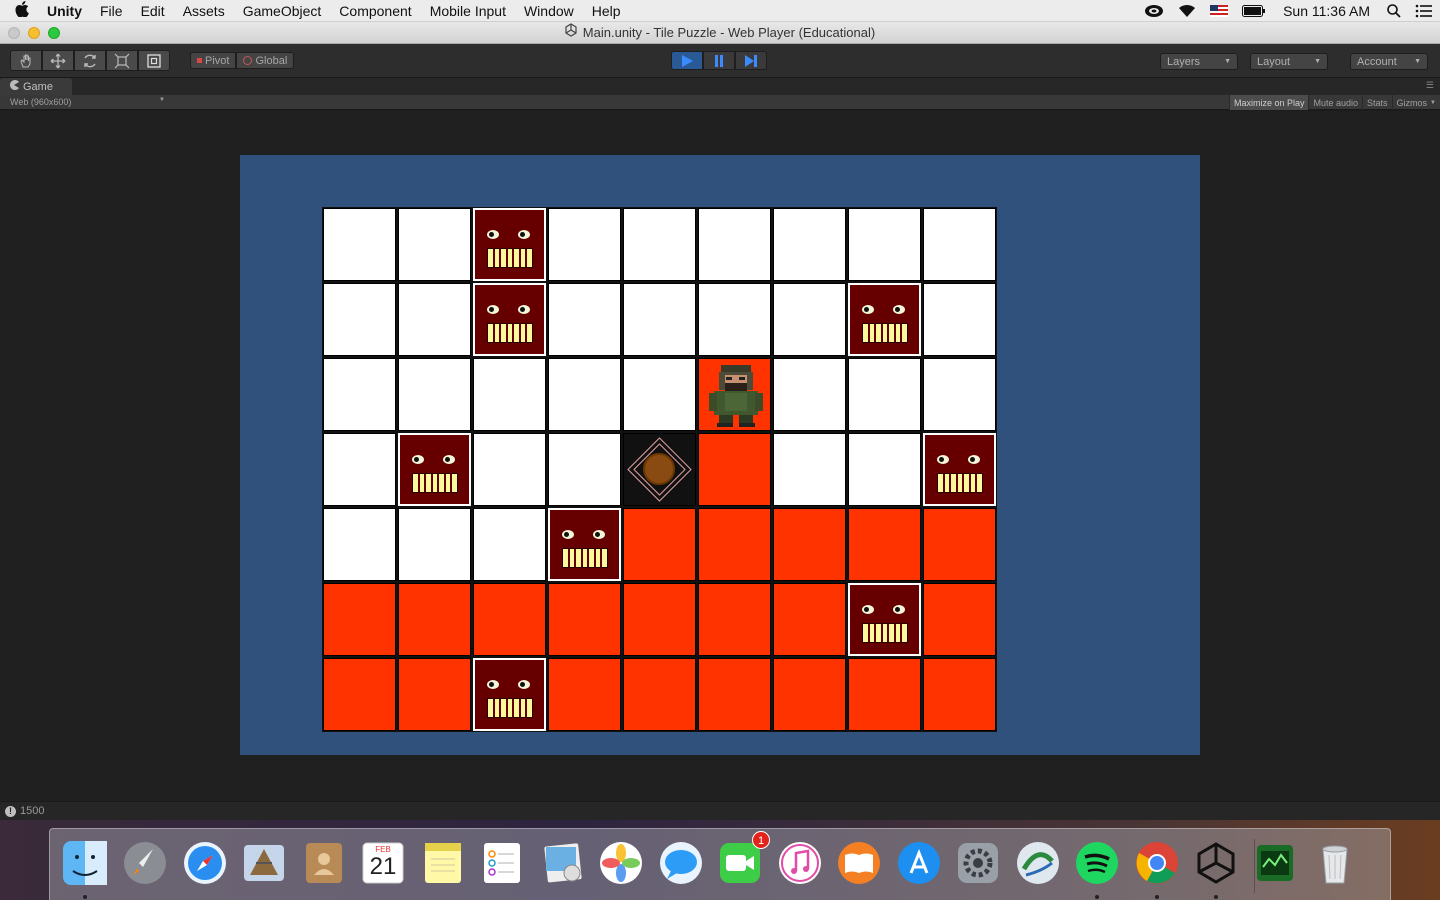 The height and width of the screenshot is (900, 1440). Describe the element at coordinates (153, 11) in the screenshot. I see `menu-edit: Edit` at that location.